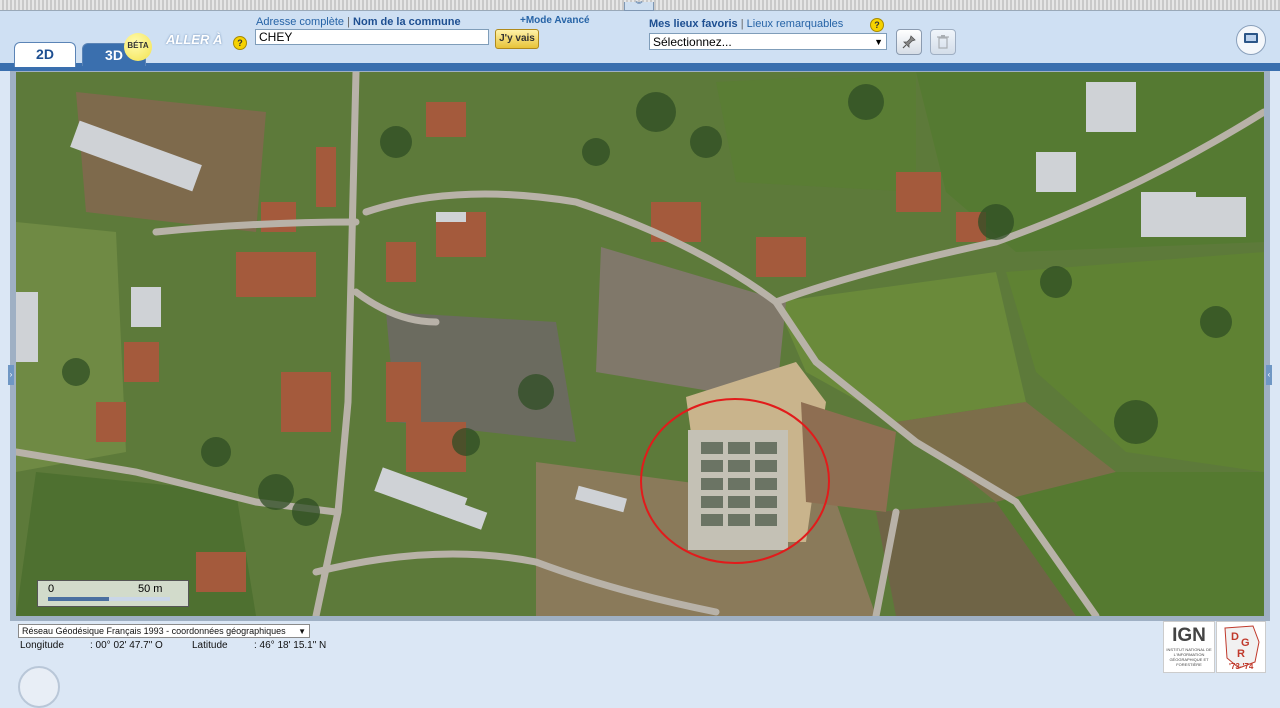 Image resolution: width=1280 pixels, height=708 pixels. I want to click on favorites-links: Mes lieux favoris | Lieux remarquables, so click(746, 24).